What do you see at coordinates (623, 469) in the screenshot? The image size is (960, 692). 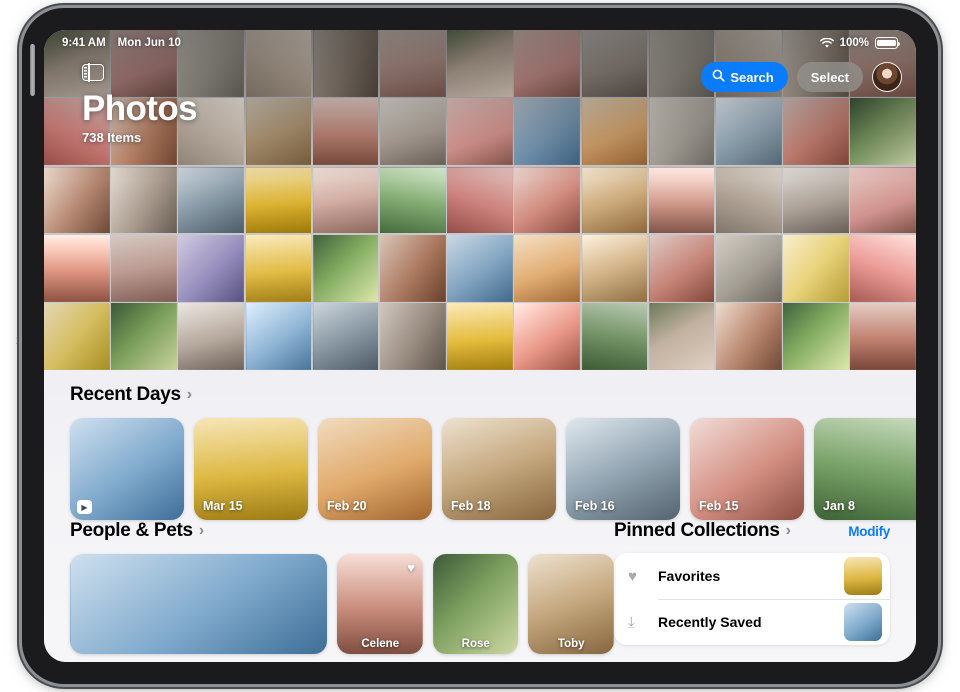 I see `recent-day-card: Feb 16` at bounding box center [623, 469].